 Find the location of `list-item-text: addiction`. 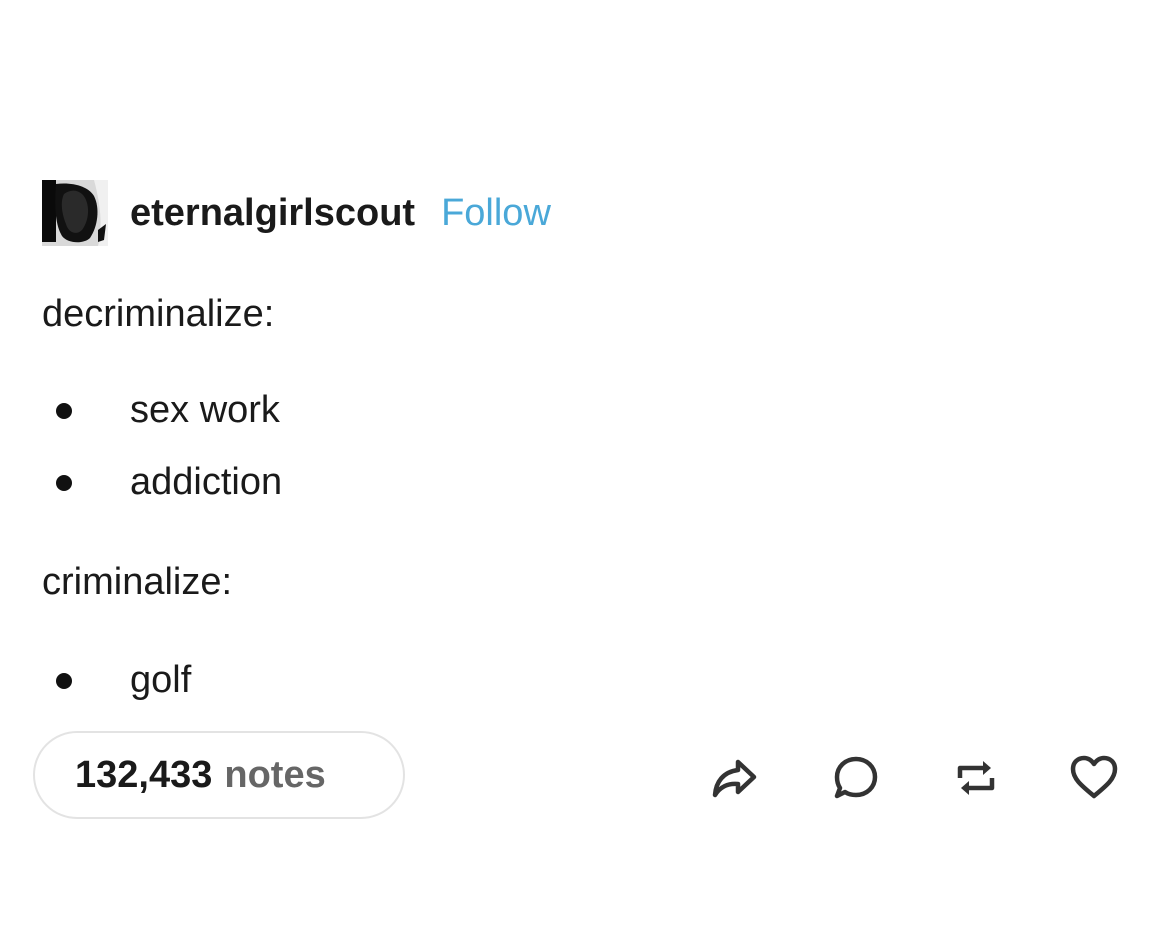

list-item-text: addiction is located at coordinates (206, 482).